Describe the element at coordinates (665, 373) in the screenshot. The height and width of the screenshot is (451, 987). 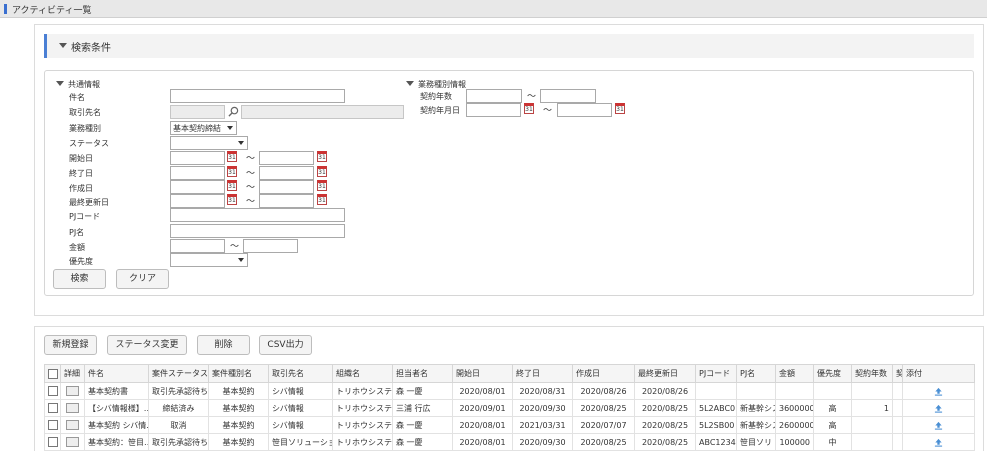
I see `column-header: 最終更新日` at that location.